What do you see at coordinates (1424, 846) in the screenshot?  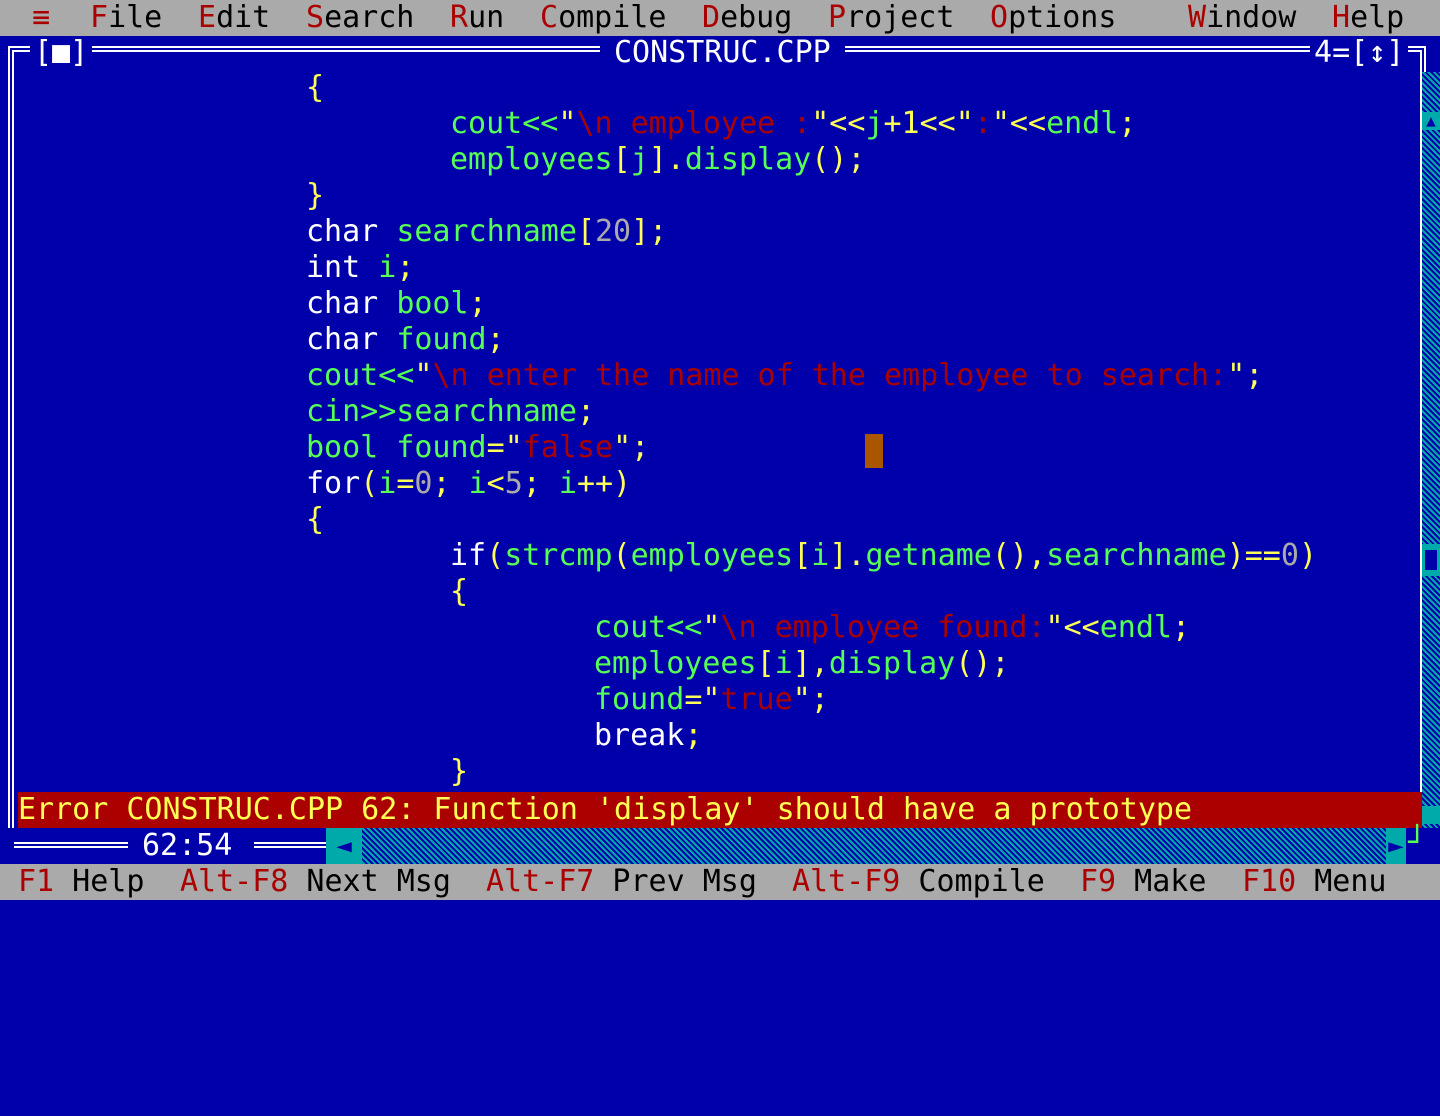 I see `resize-corner-icon: ┘` at bounding box center [1424, 846].